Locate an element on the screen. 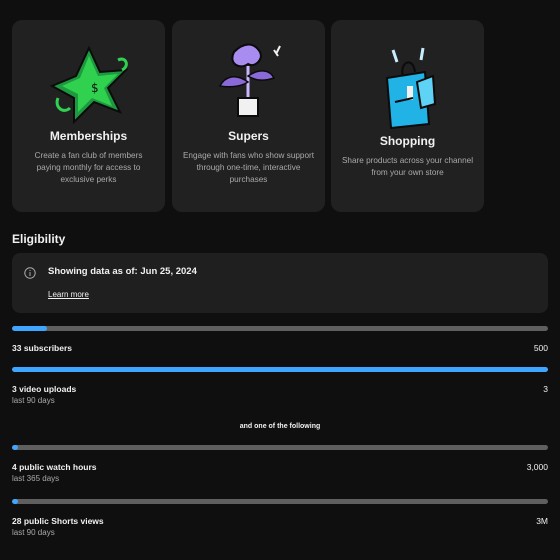 Image resolution: width=560 pixels, height=560 pixels. requirement-label: 4 public watch hours is located at coordinates (54, 467).